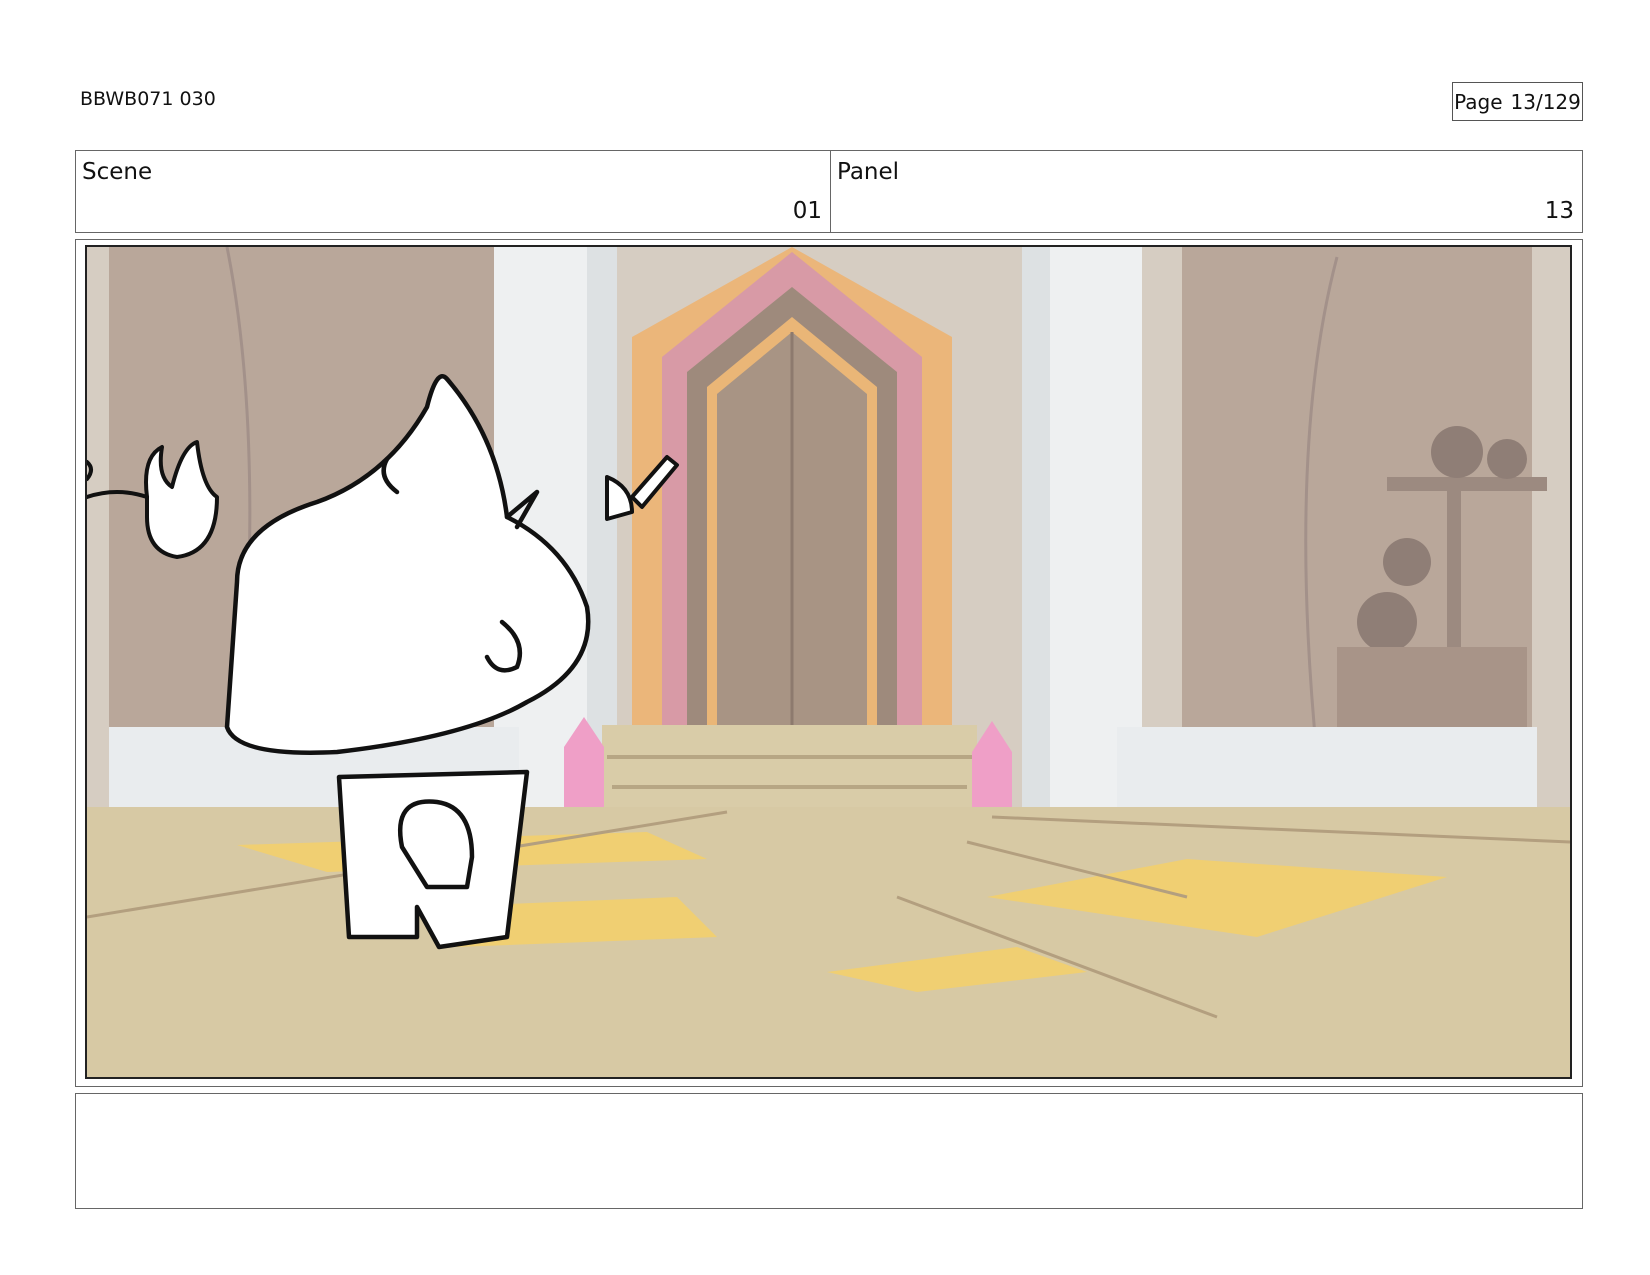  Describe the element at coordinates (1467, 484) in the screenshot. I see `shelf` at that location.